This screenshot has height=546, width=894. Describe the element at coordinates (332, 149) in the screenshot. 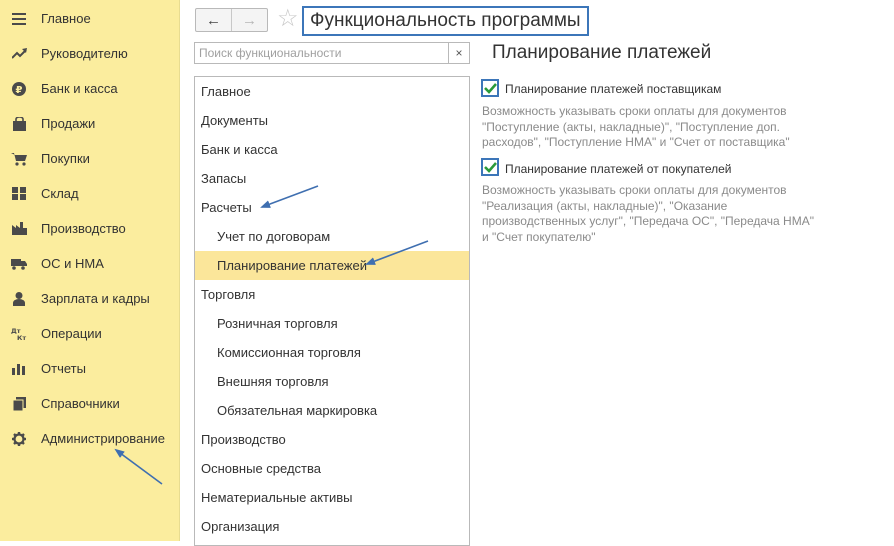

I see `tree-item: Банк и касса` at that location.